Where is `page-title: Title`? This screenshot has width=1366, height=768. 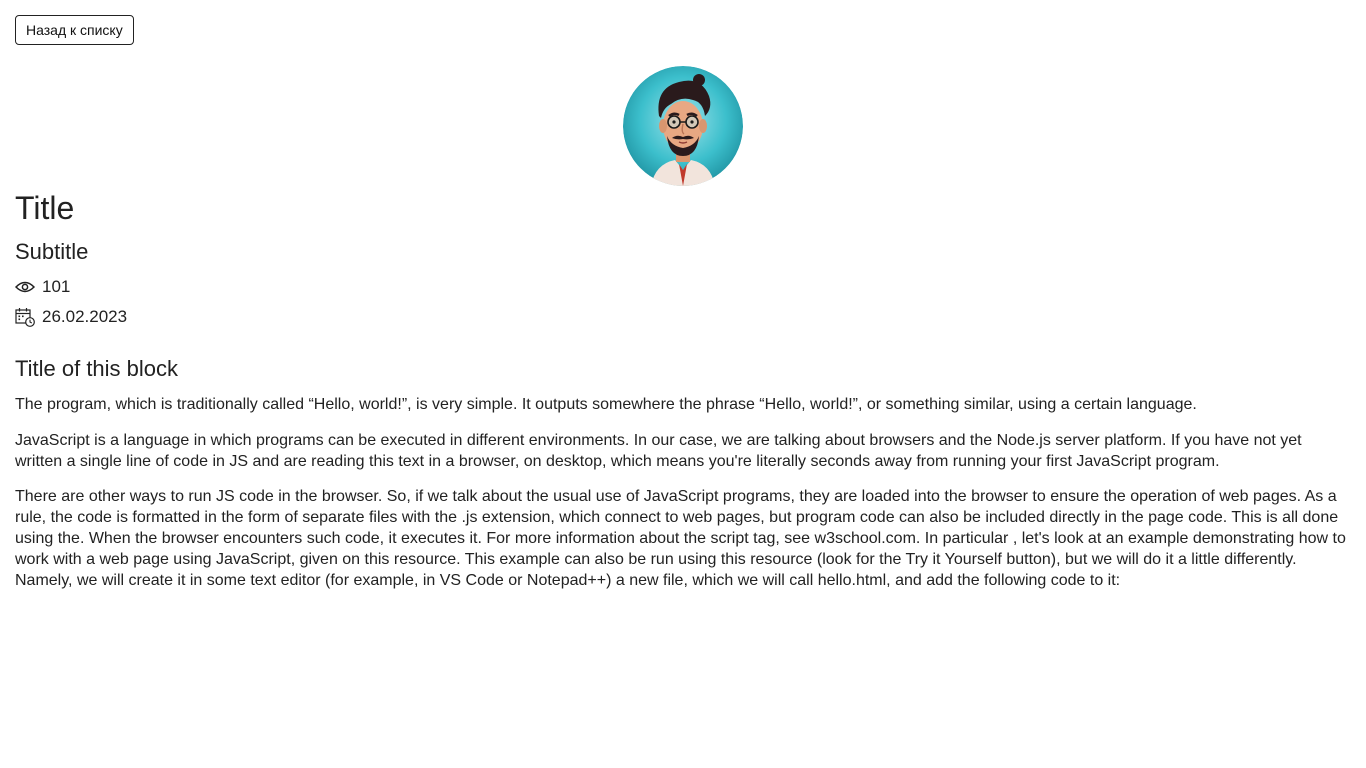
page-title: Title is located at coordinates (45, 208).